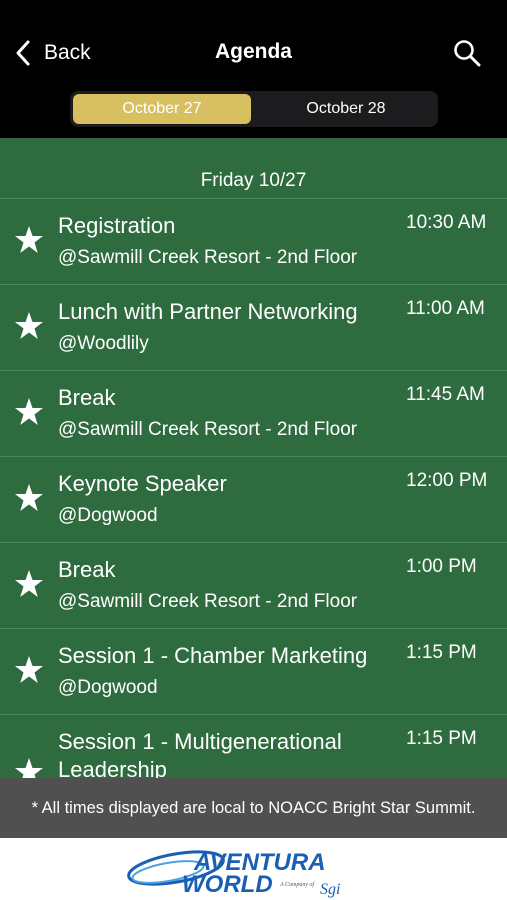 The image size is (507, 900). I want to click on search-icon, so click(467, 53).